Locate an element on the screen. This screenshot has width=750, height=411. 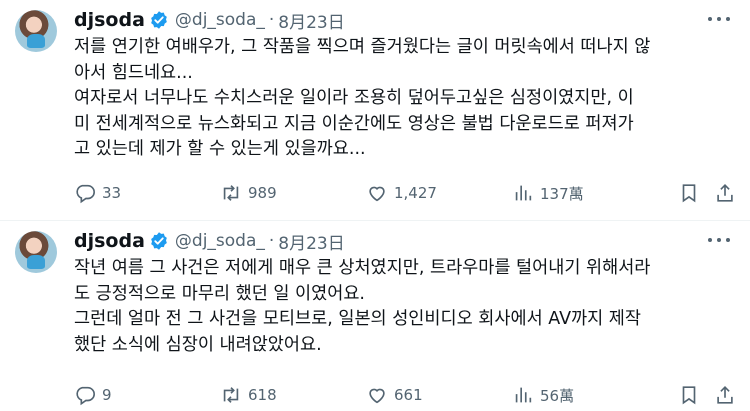
views-button: 56萬 is located at coordinates (543, 395).